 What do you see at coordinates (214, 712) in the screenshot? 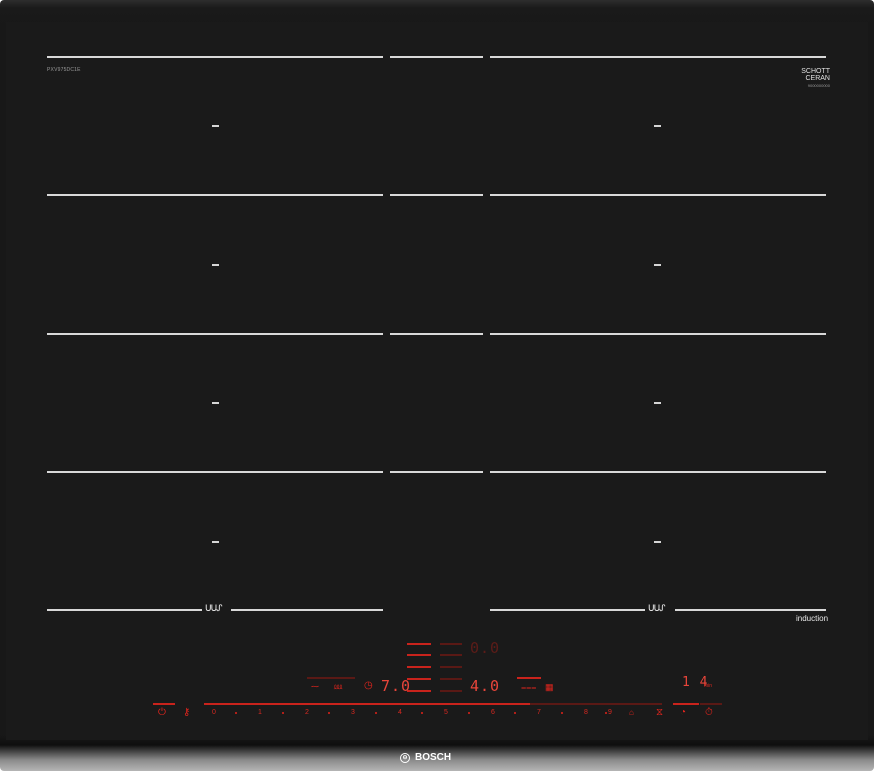
I see `slider-label-0: 0` at bounding box center [214, 712].